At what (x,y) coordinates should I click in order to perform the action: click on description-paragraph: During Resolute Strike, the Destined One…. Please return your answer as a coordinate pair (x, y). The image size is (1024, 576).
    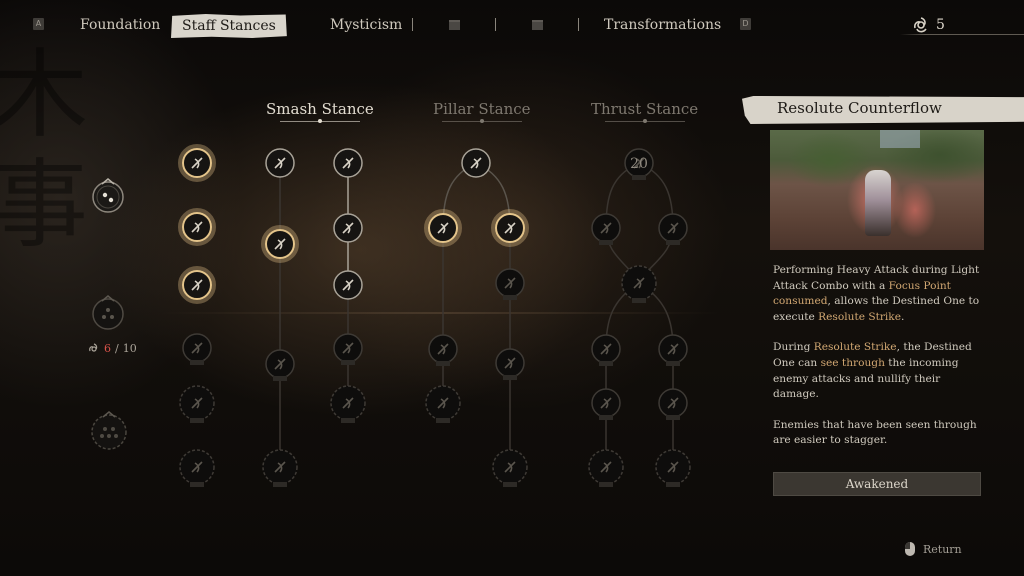
    Looking at the image, I should click on (879, 371).